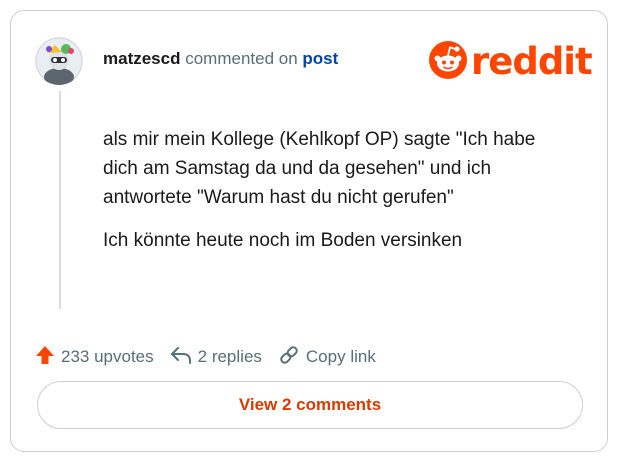  I want to click on comment-header: matzescd commented on post, so click(220, 59).